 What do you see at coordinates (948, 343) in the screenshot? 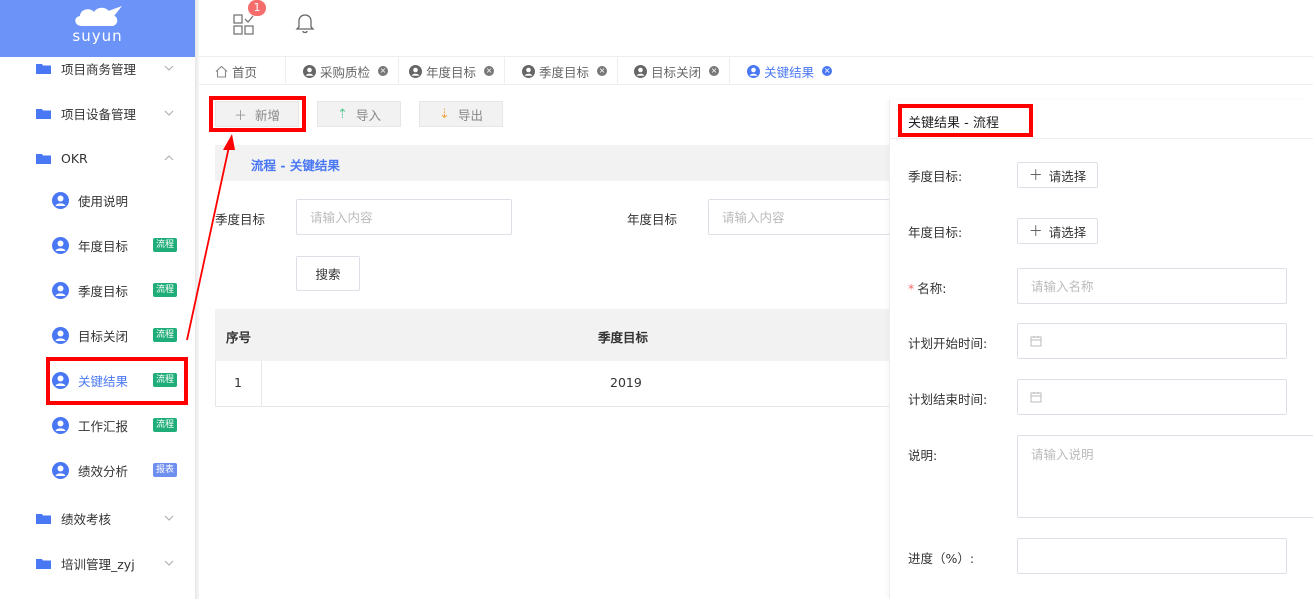
I see `panel-start-label: 计划开始时间:` at bounding box center [948, 343].